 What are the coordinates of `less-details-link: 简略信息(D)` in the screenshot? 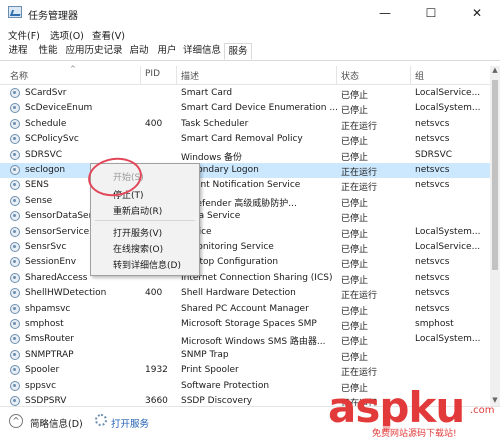 It's located at (56, 423).